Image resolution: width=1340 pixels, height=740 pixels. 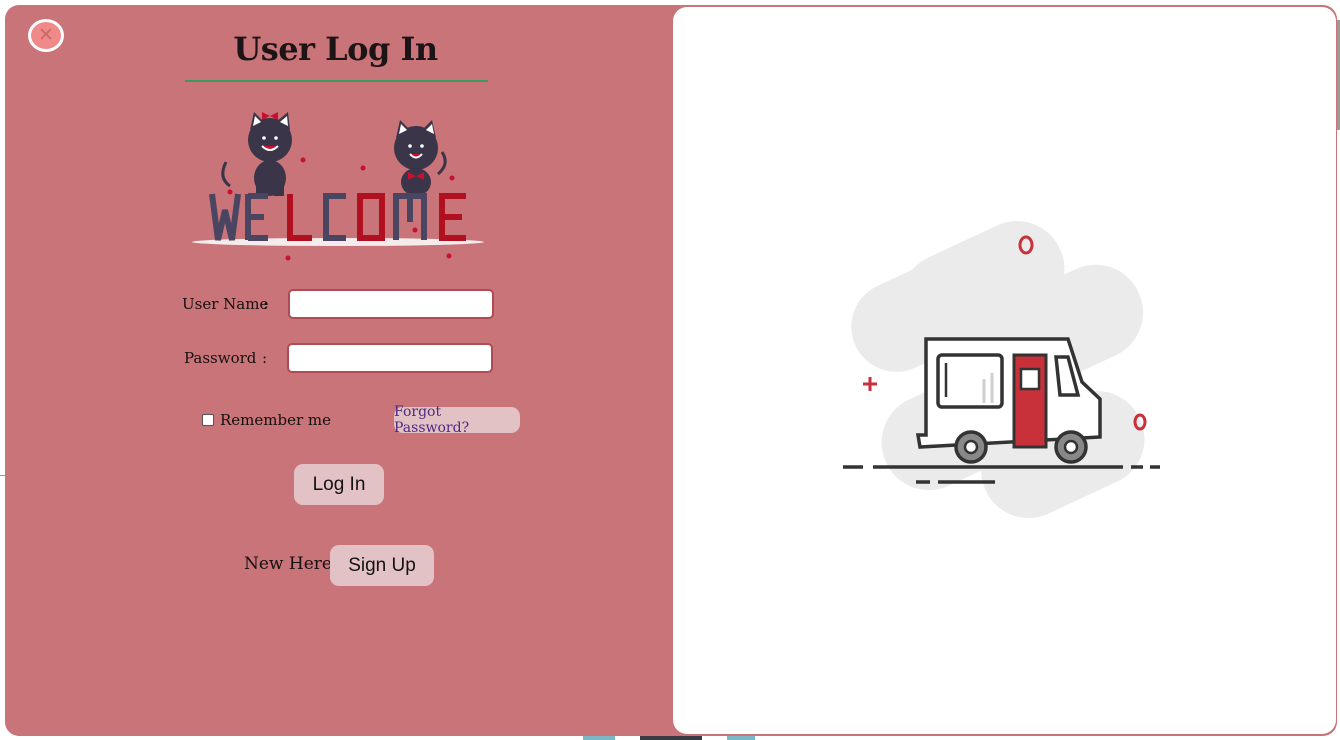 What do you see at coordinates (390, 358) in the screenshot?
I see `password-input` at bounding box center [390, 358].